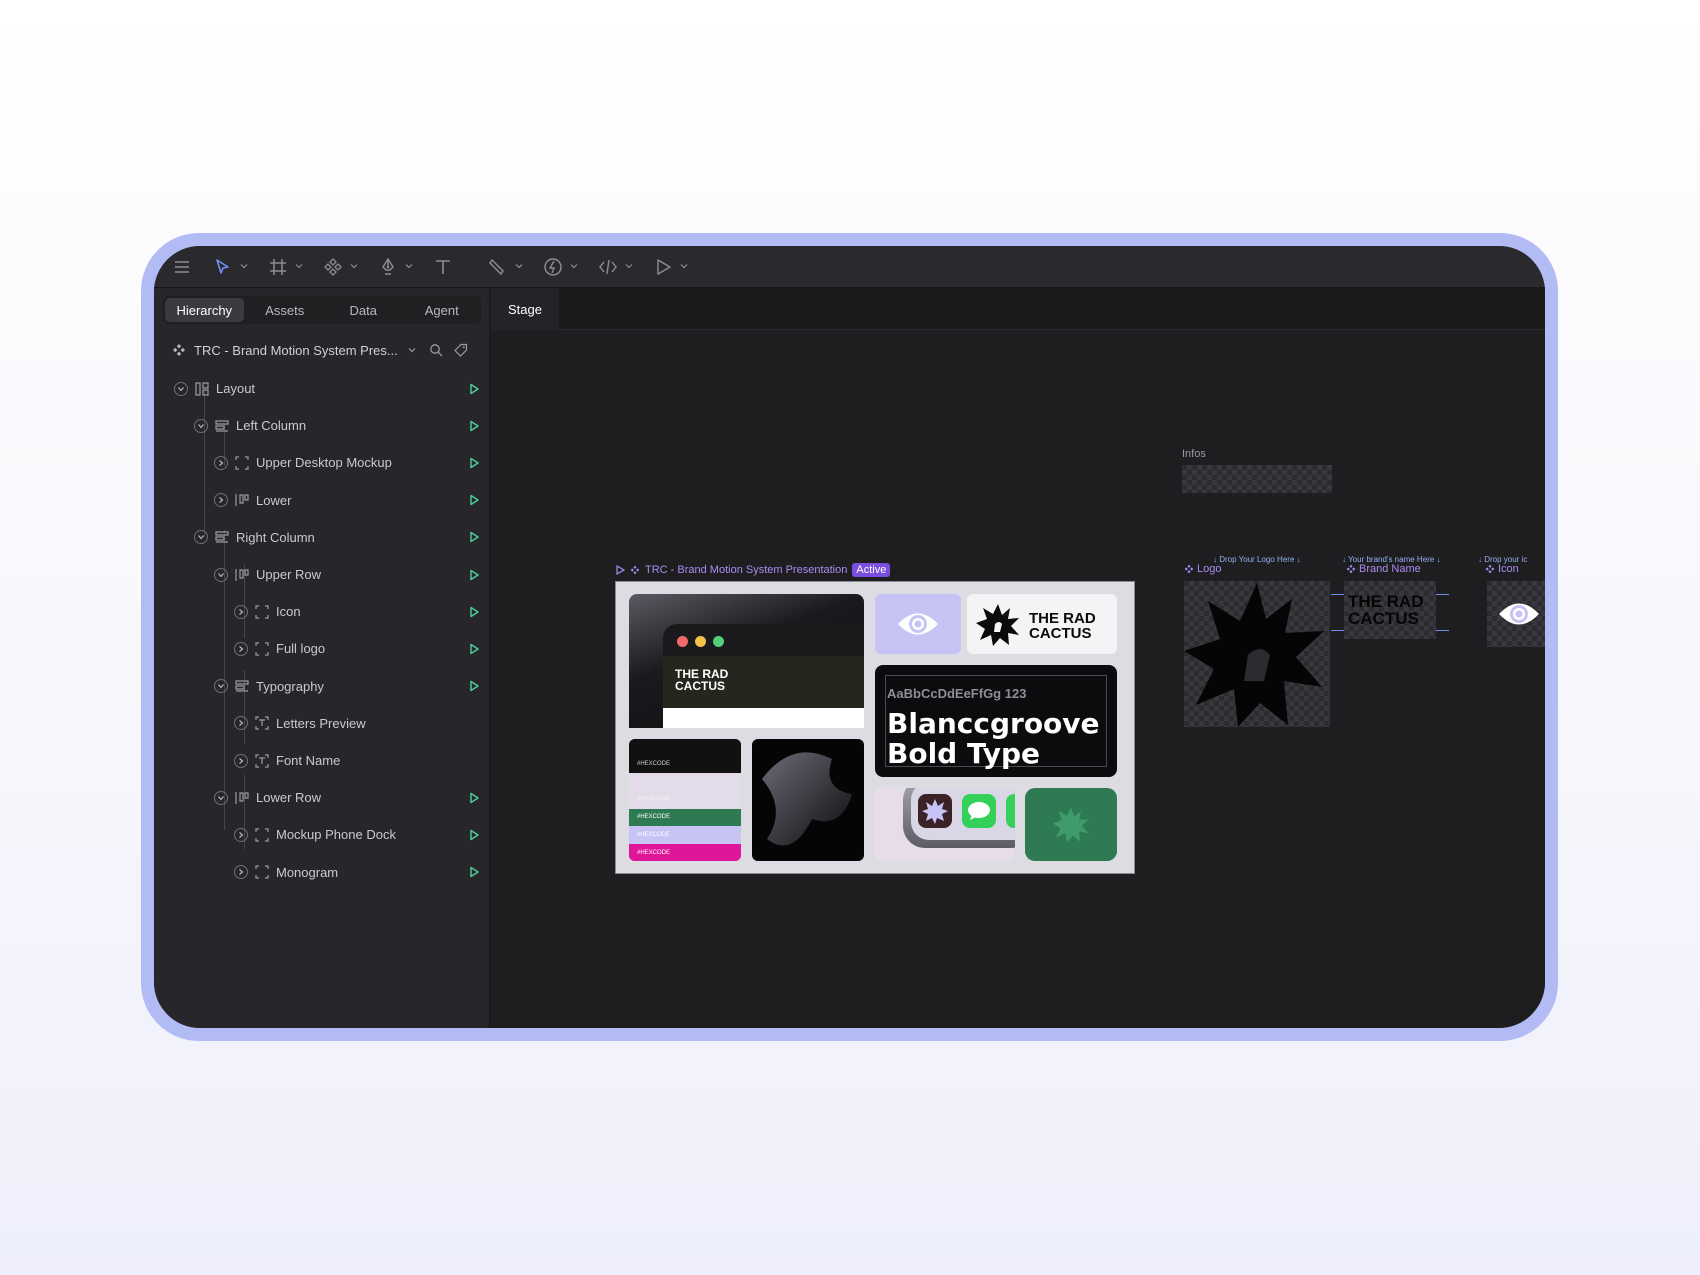 This screenshot has height=1275, width=1700. What do you see at coordinates (202, 389) in the screenshot?
I see `layout-icon` at bounding box center [202, 389].